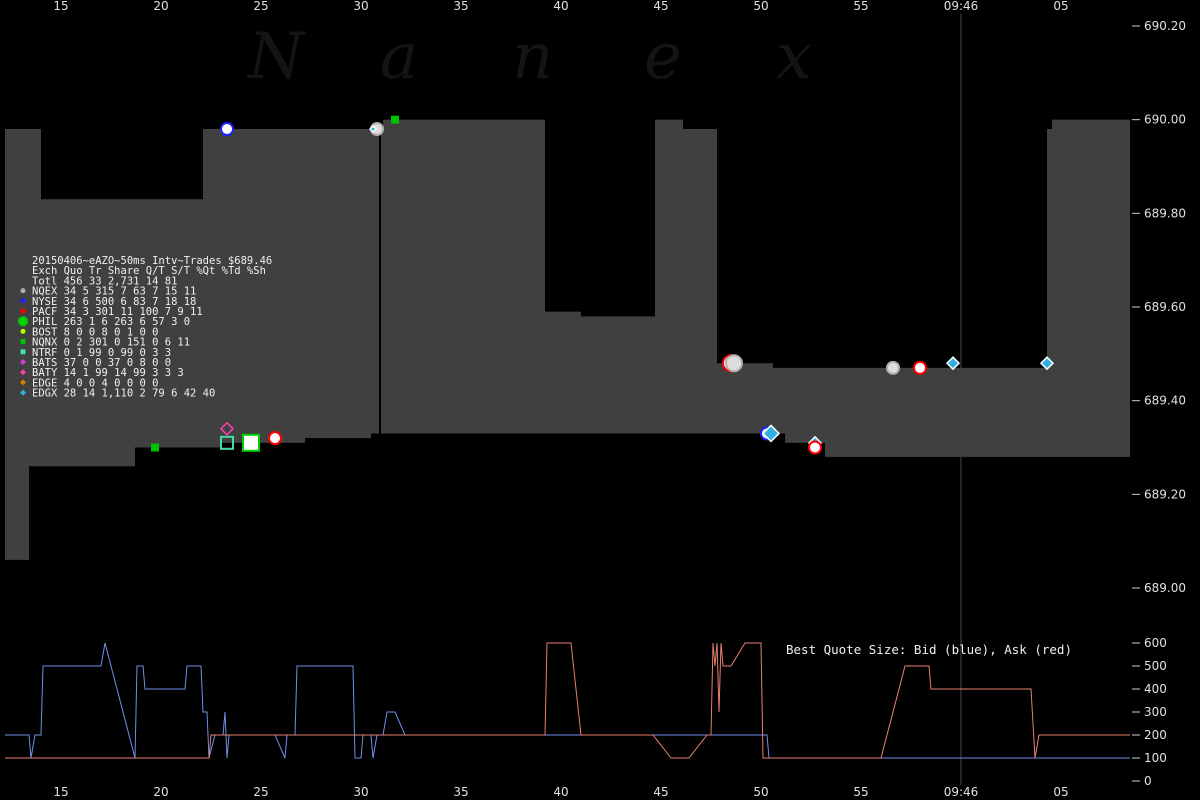 This screenshot has width=1200, height=800. What do you see at coordinates (1155, 735) in the screenshot?
I see `size-tick-label: 200` at bounding box center [1155, 735].